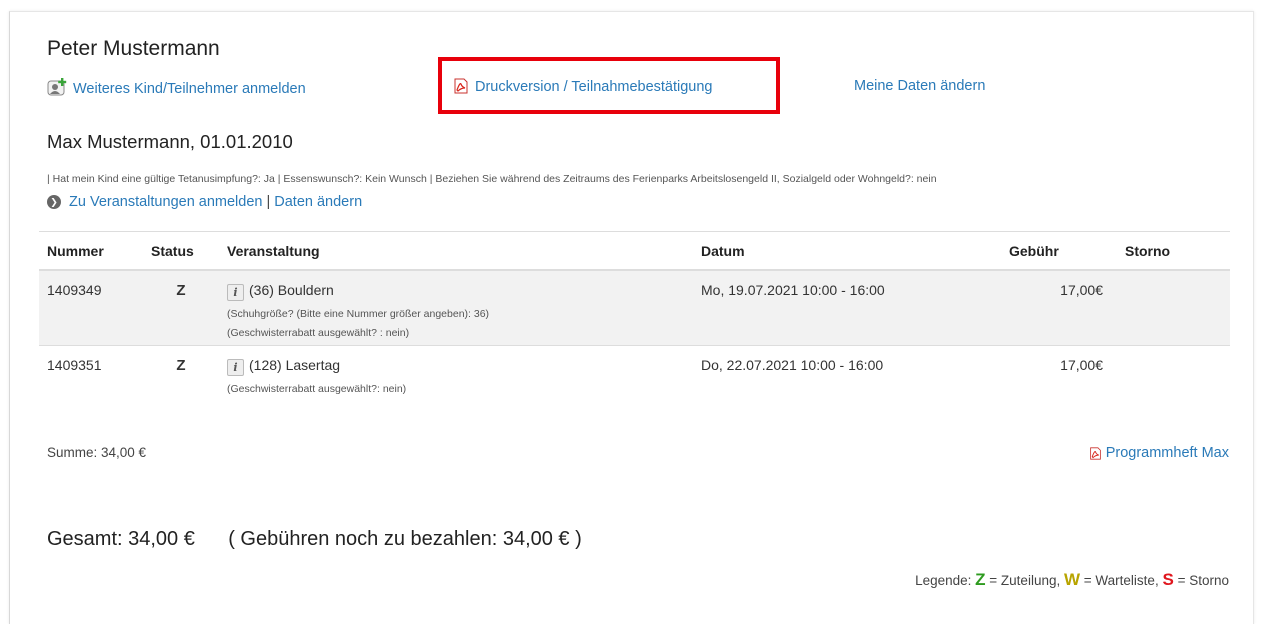 The image size is (1262, 624). I want to click on programmheft-link: Programmheft Max, so click(1159, 453).